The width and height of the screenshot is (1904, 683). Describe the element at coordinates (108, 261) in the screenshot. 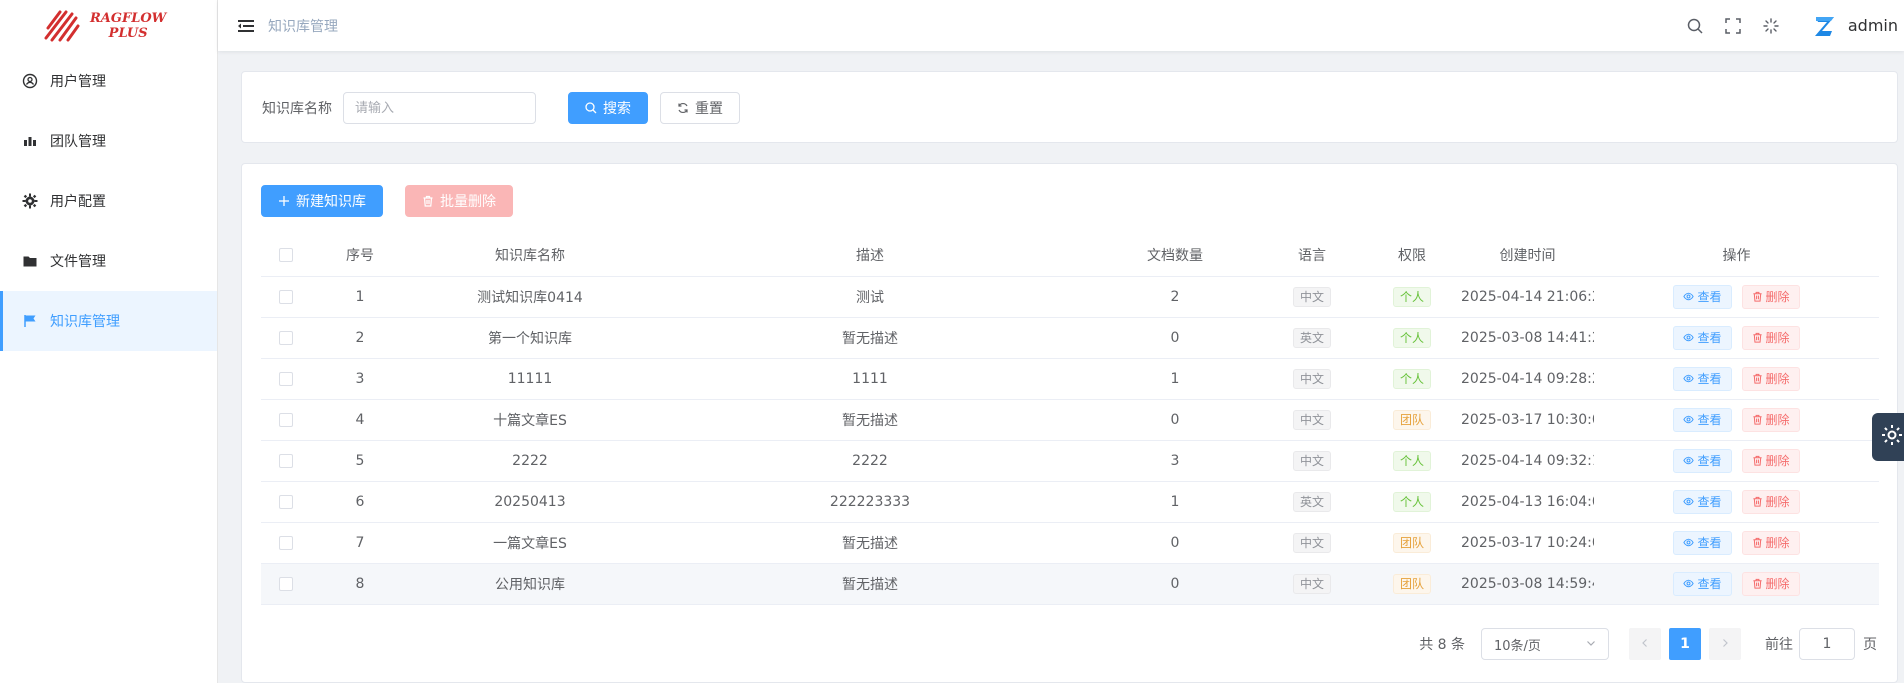

I see `sidebar-item-file-management: 文件管理` at that location.